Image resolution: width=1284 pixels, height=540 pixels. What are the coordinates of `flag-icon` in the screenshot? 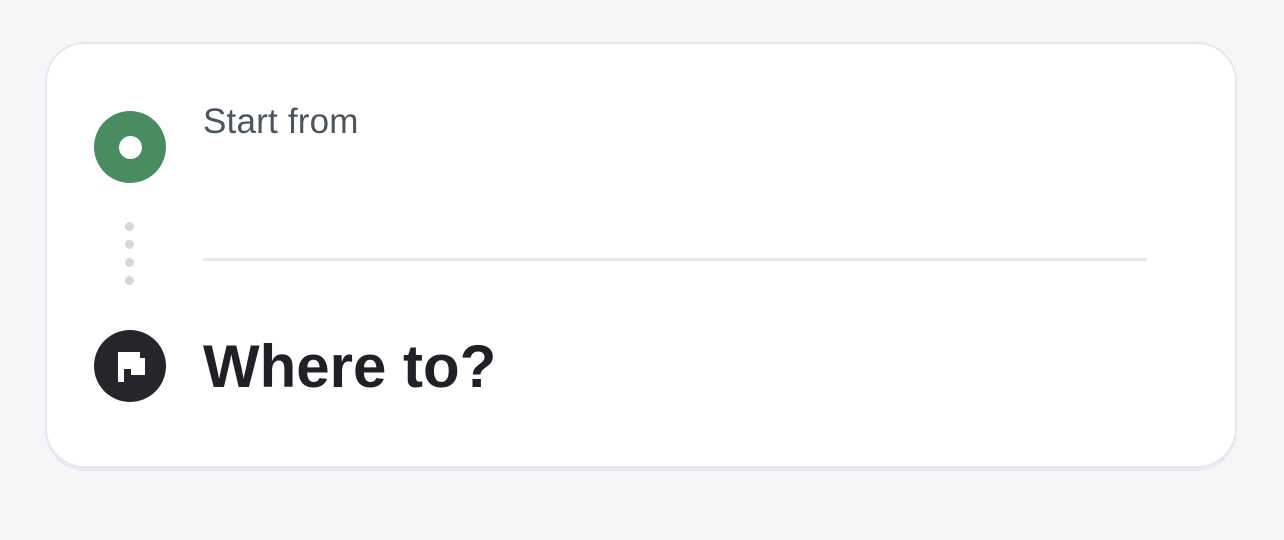 It's located at (130, 366).